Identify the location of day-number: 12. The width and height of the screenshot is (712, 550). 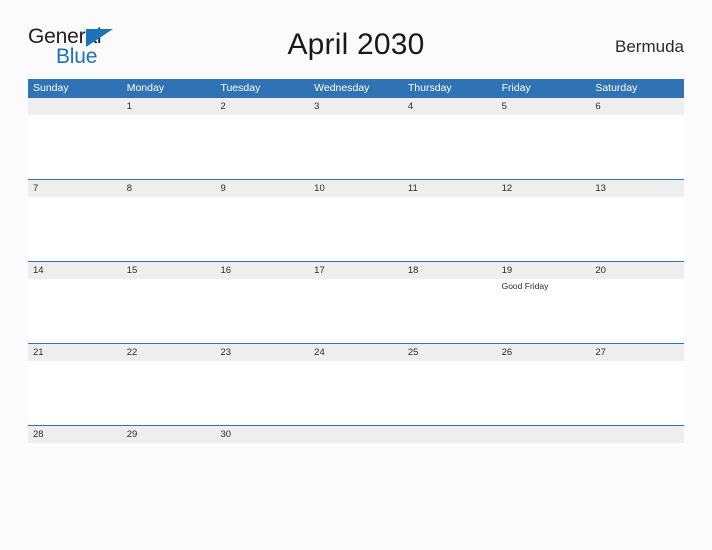
(544, 188).